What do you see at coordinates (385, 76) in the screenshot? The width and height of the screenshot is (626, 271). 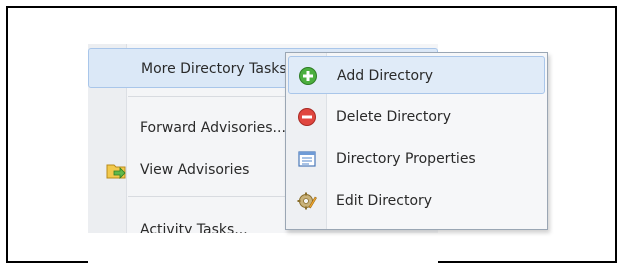 I see `submenu-item-label: Add Directory` at bounding box center [385, 76].